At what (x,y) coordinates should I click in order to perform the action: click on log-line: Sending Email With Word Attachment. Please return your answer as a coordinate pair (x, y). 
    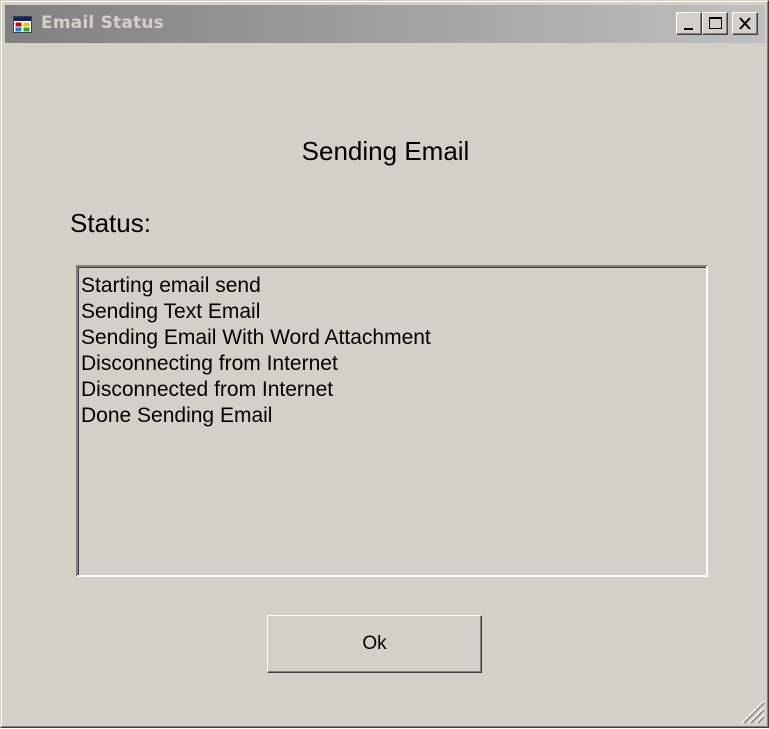
    Looking at the image, I should click on (256, 337).